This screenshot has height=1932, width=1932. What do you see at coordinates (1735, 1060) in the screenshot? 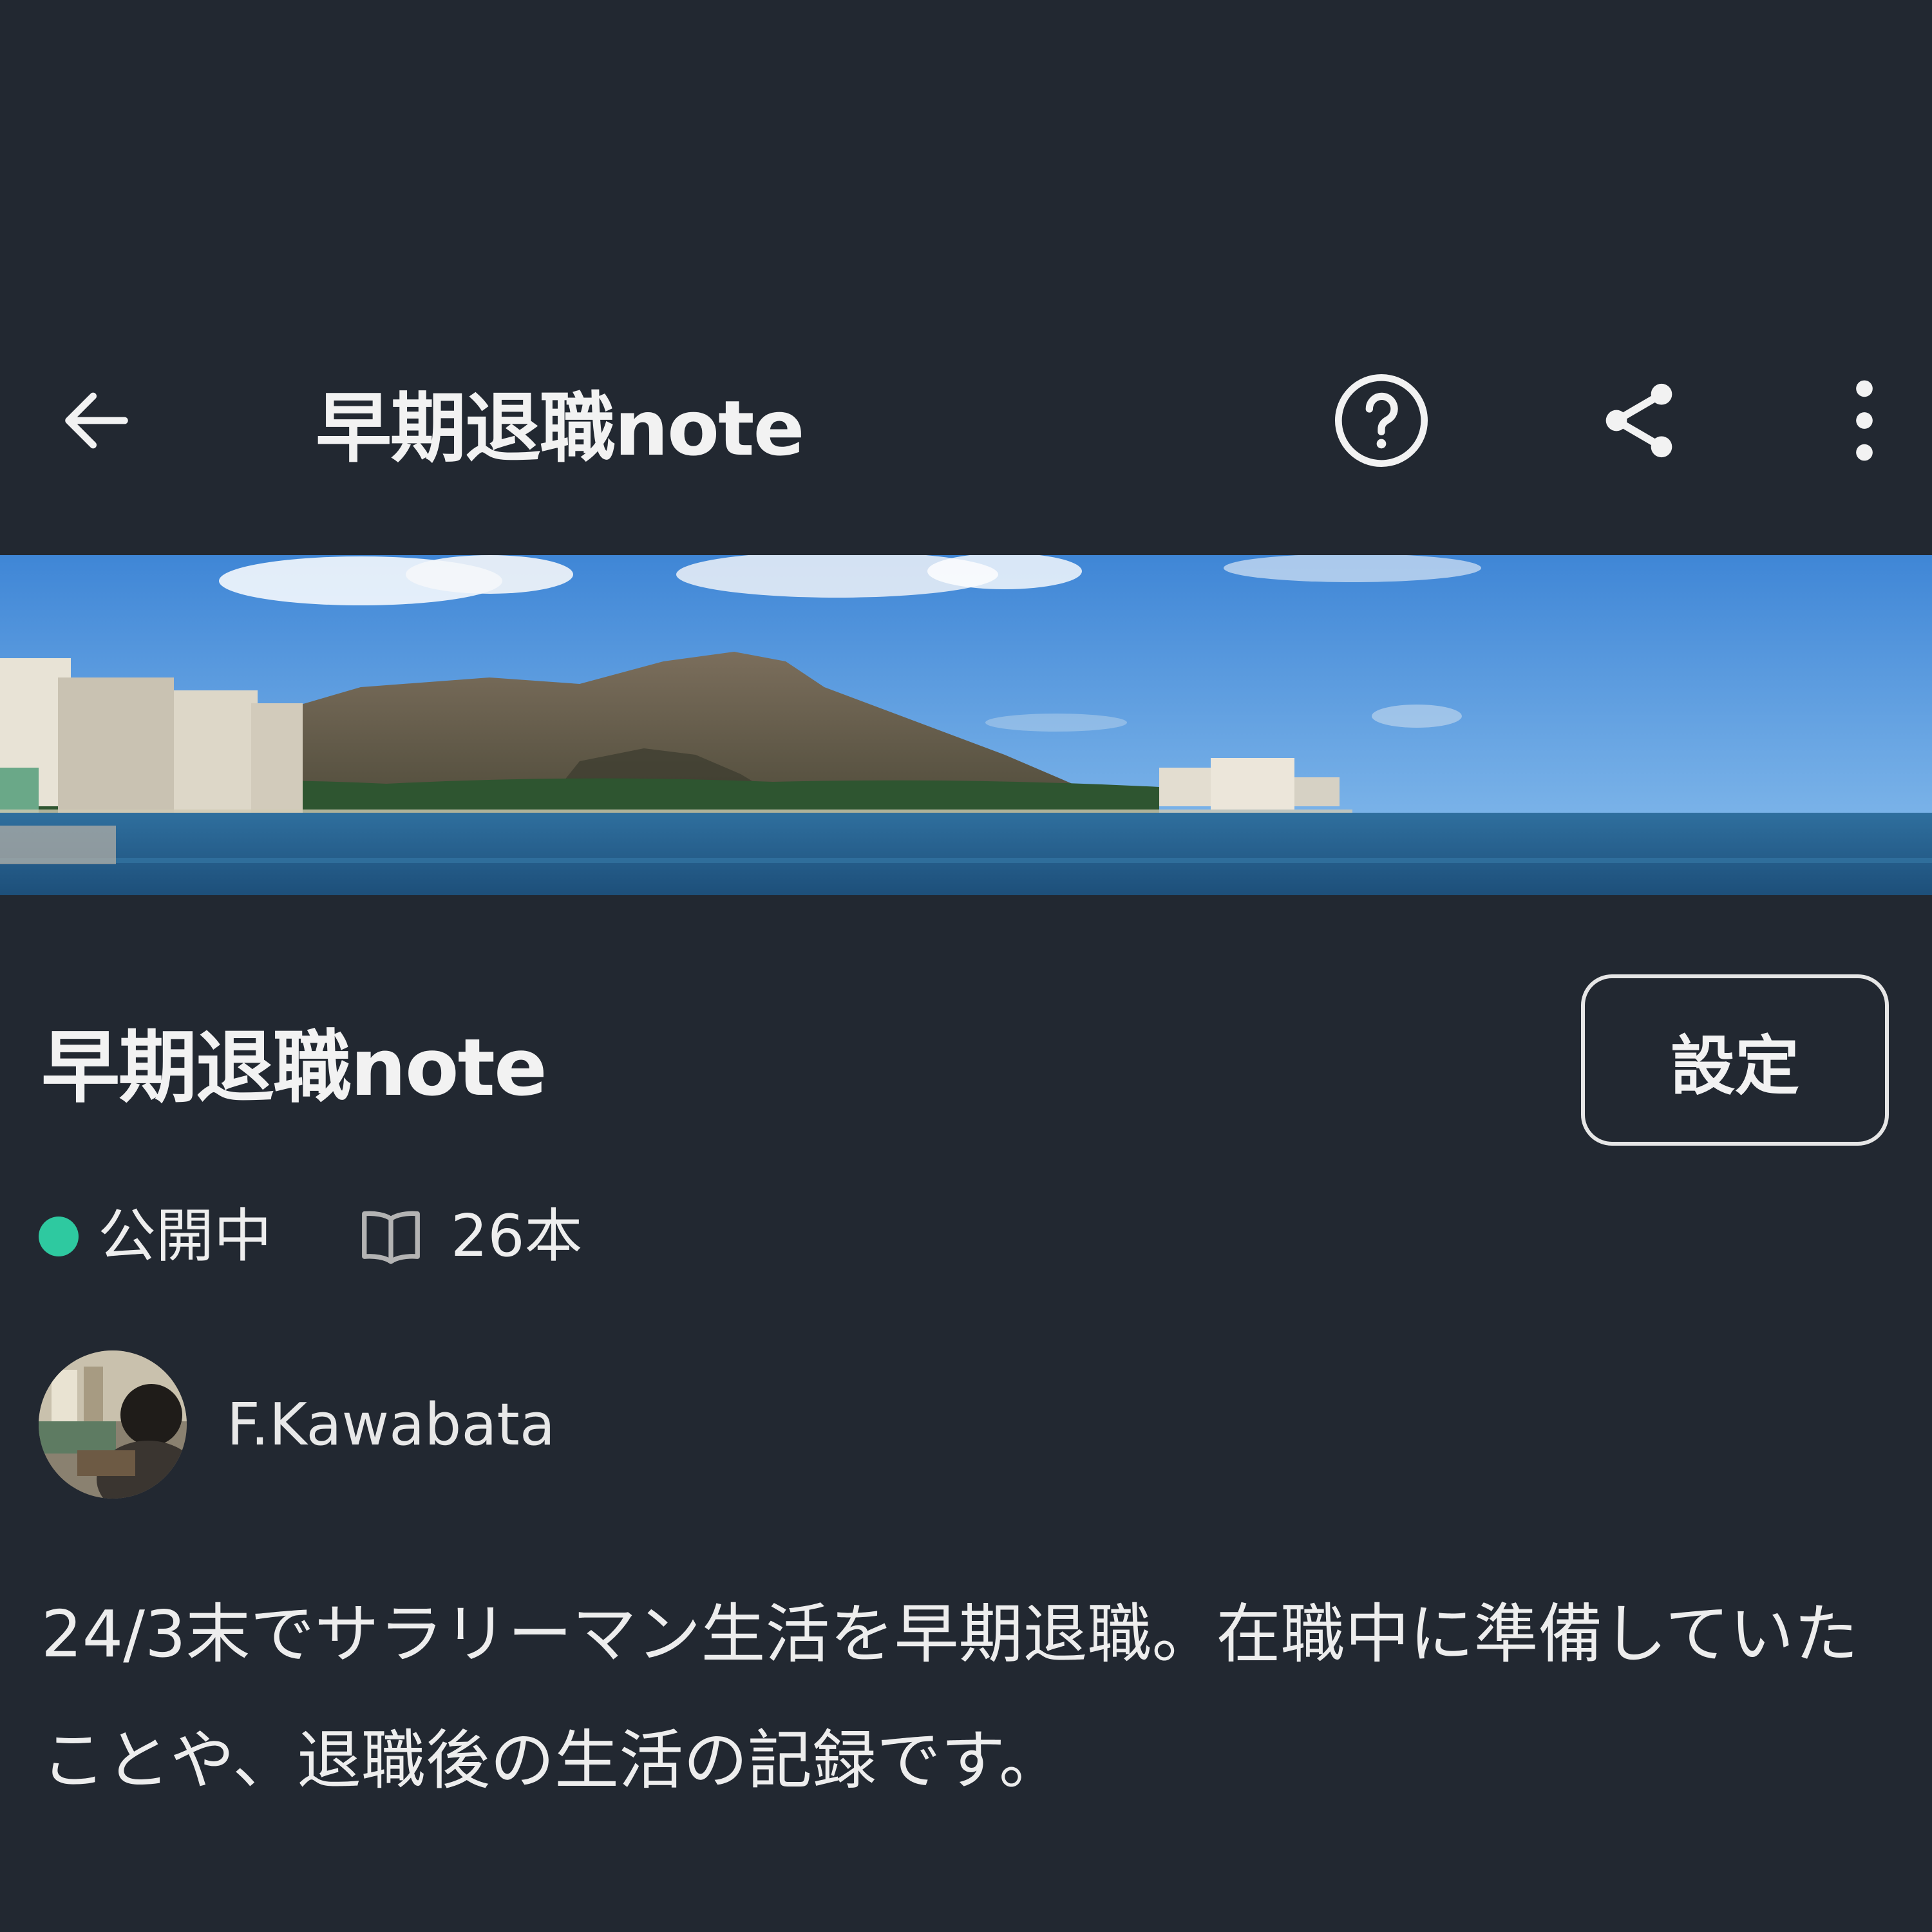
I see `settings-button: 設定` at bounding box center [1735, 1060].